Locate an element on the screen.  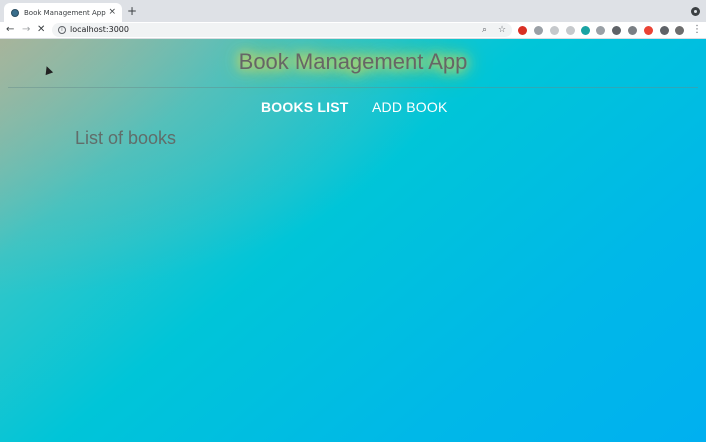
address-bar: i localhost:3000 ⌕ ☆ is located at coordinates (282, 30).